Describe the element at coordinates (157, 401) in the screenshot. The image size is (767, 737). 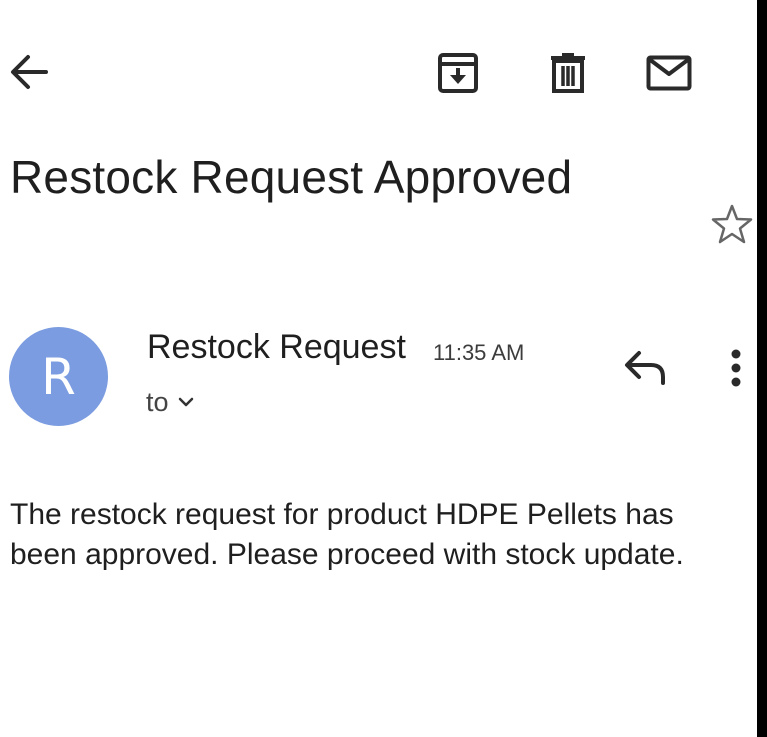
I see `recipient-label: to` at that location.